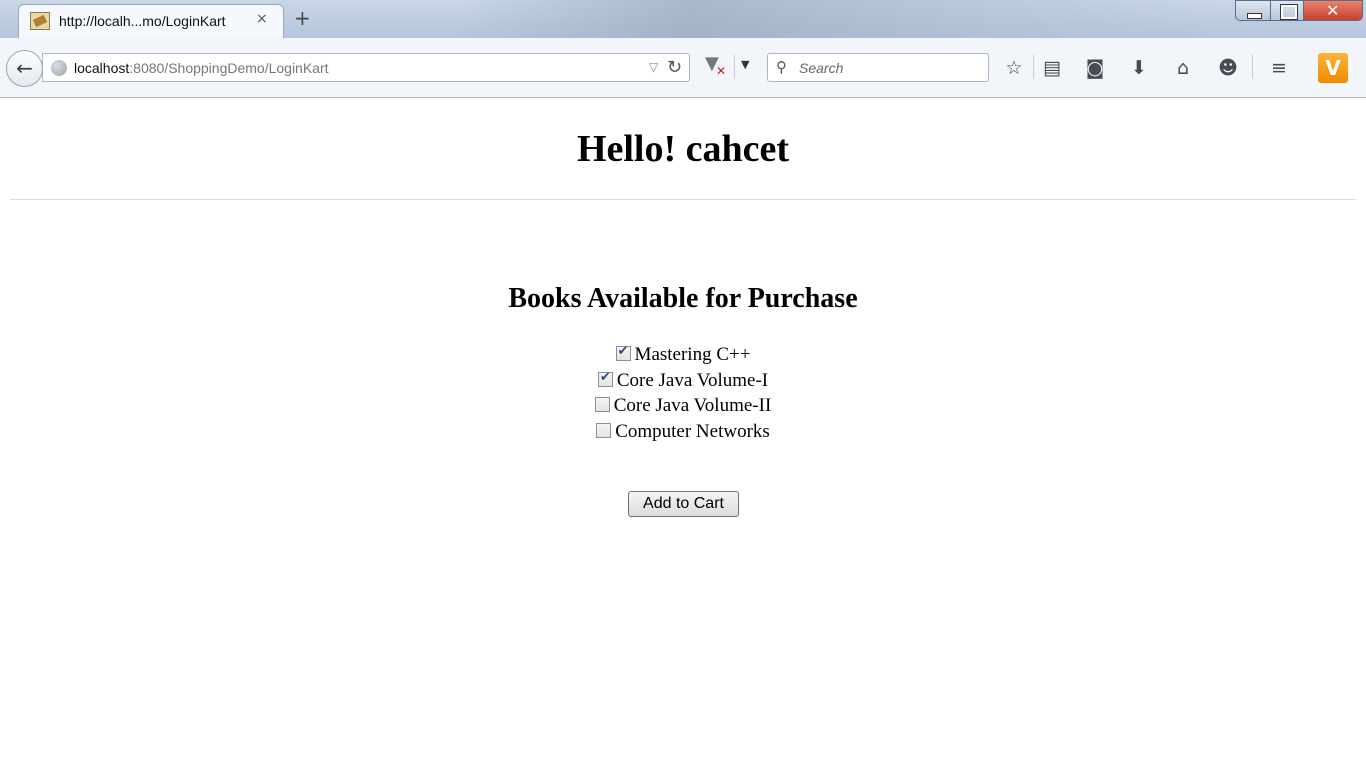 The width and height of the screenshot is (1366, 768). I want to click on menu-icon: ≡, so click(1279, 68).